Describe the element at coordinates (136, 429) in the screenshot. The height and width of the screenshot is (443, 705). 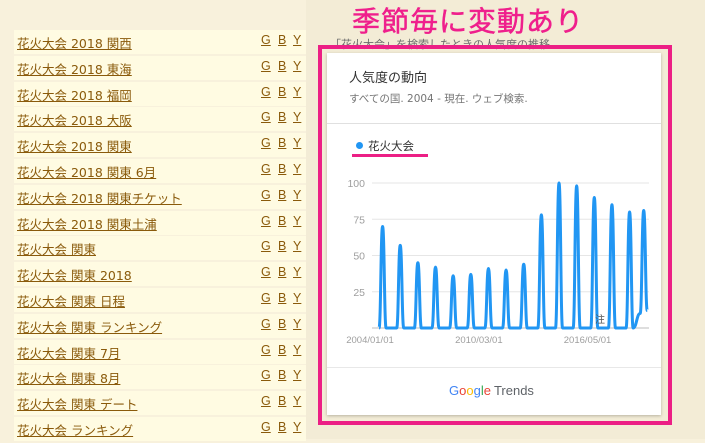
I see `keyword-cell: 花火大会 ランキング` at that location.